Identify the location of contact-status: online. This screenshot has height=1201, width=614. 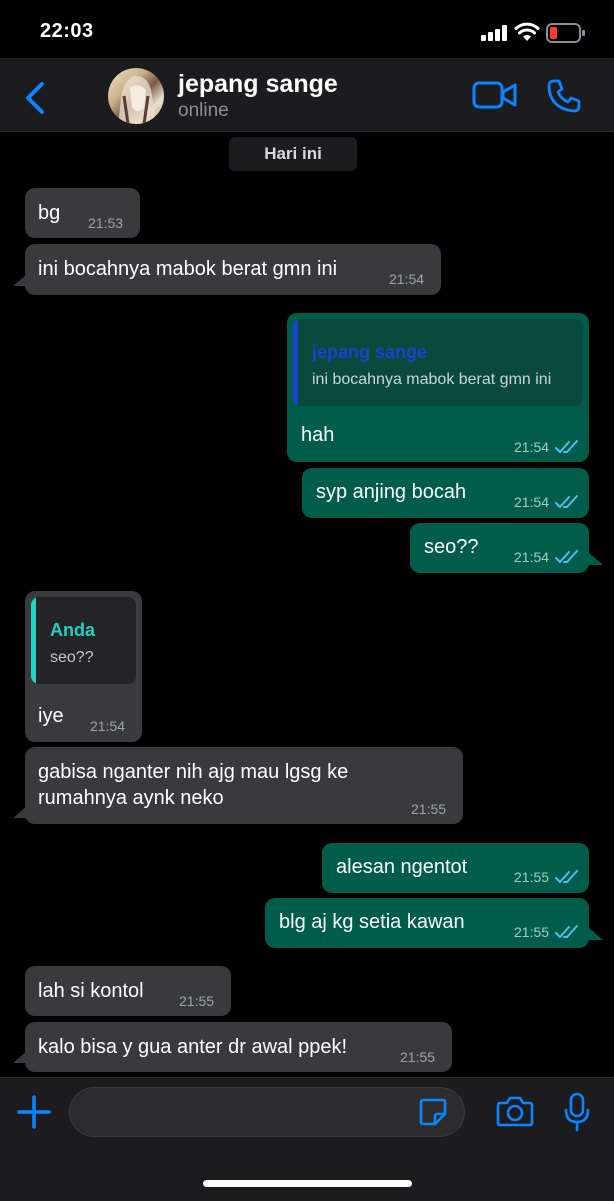
(203, 110).